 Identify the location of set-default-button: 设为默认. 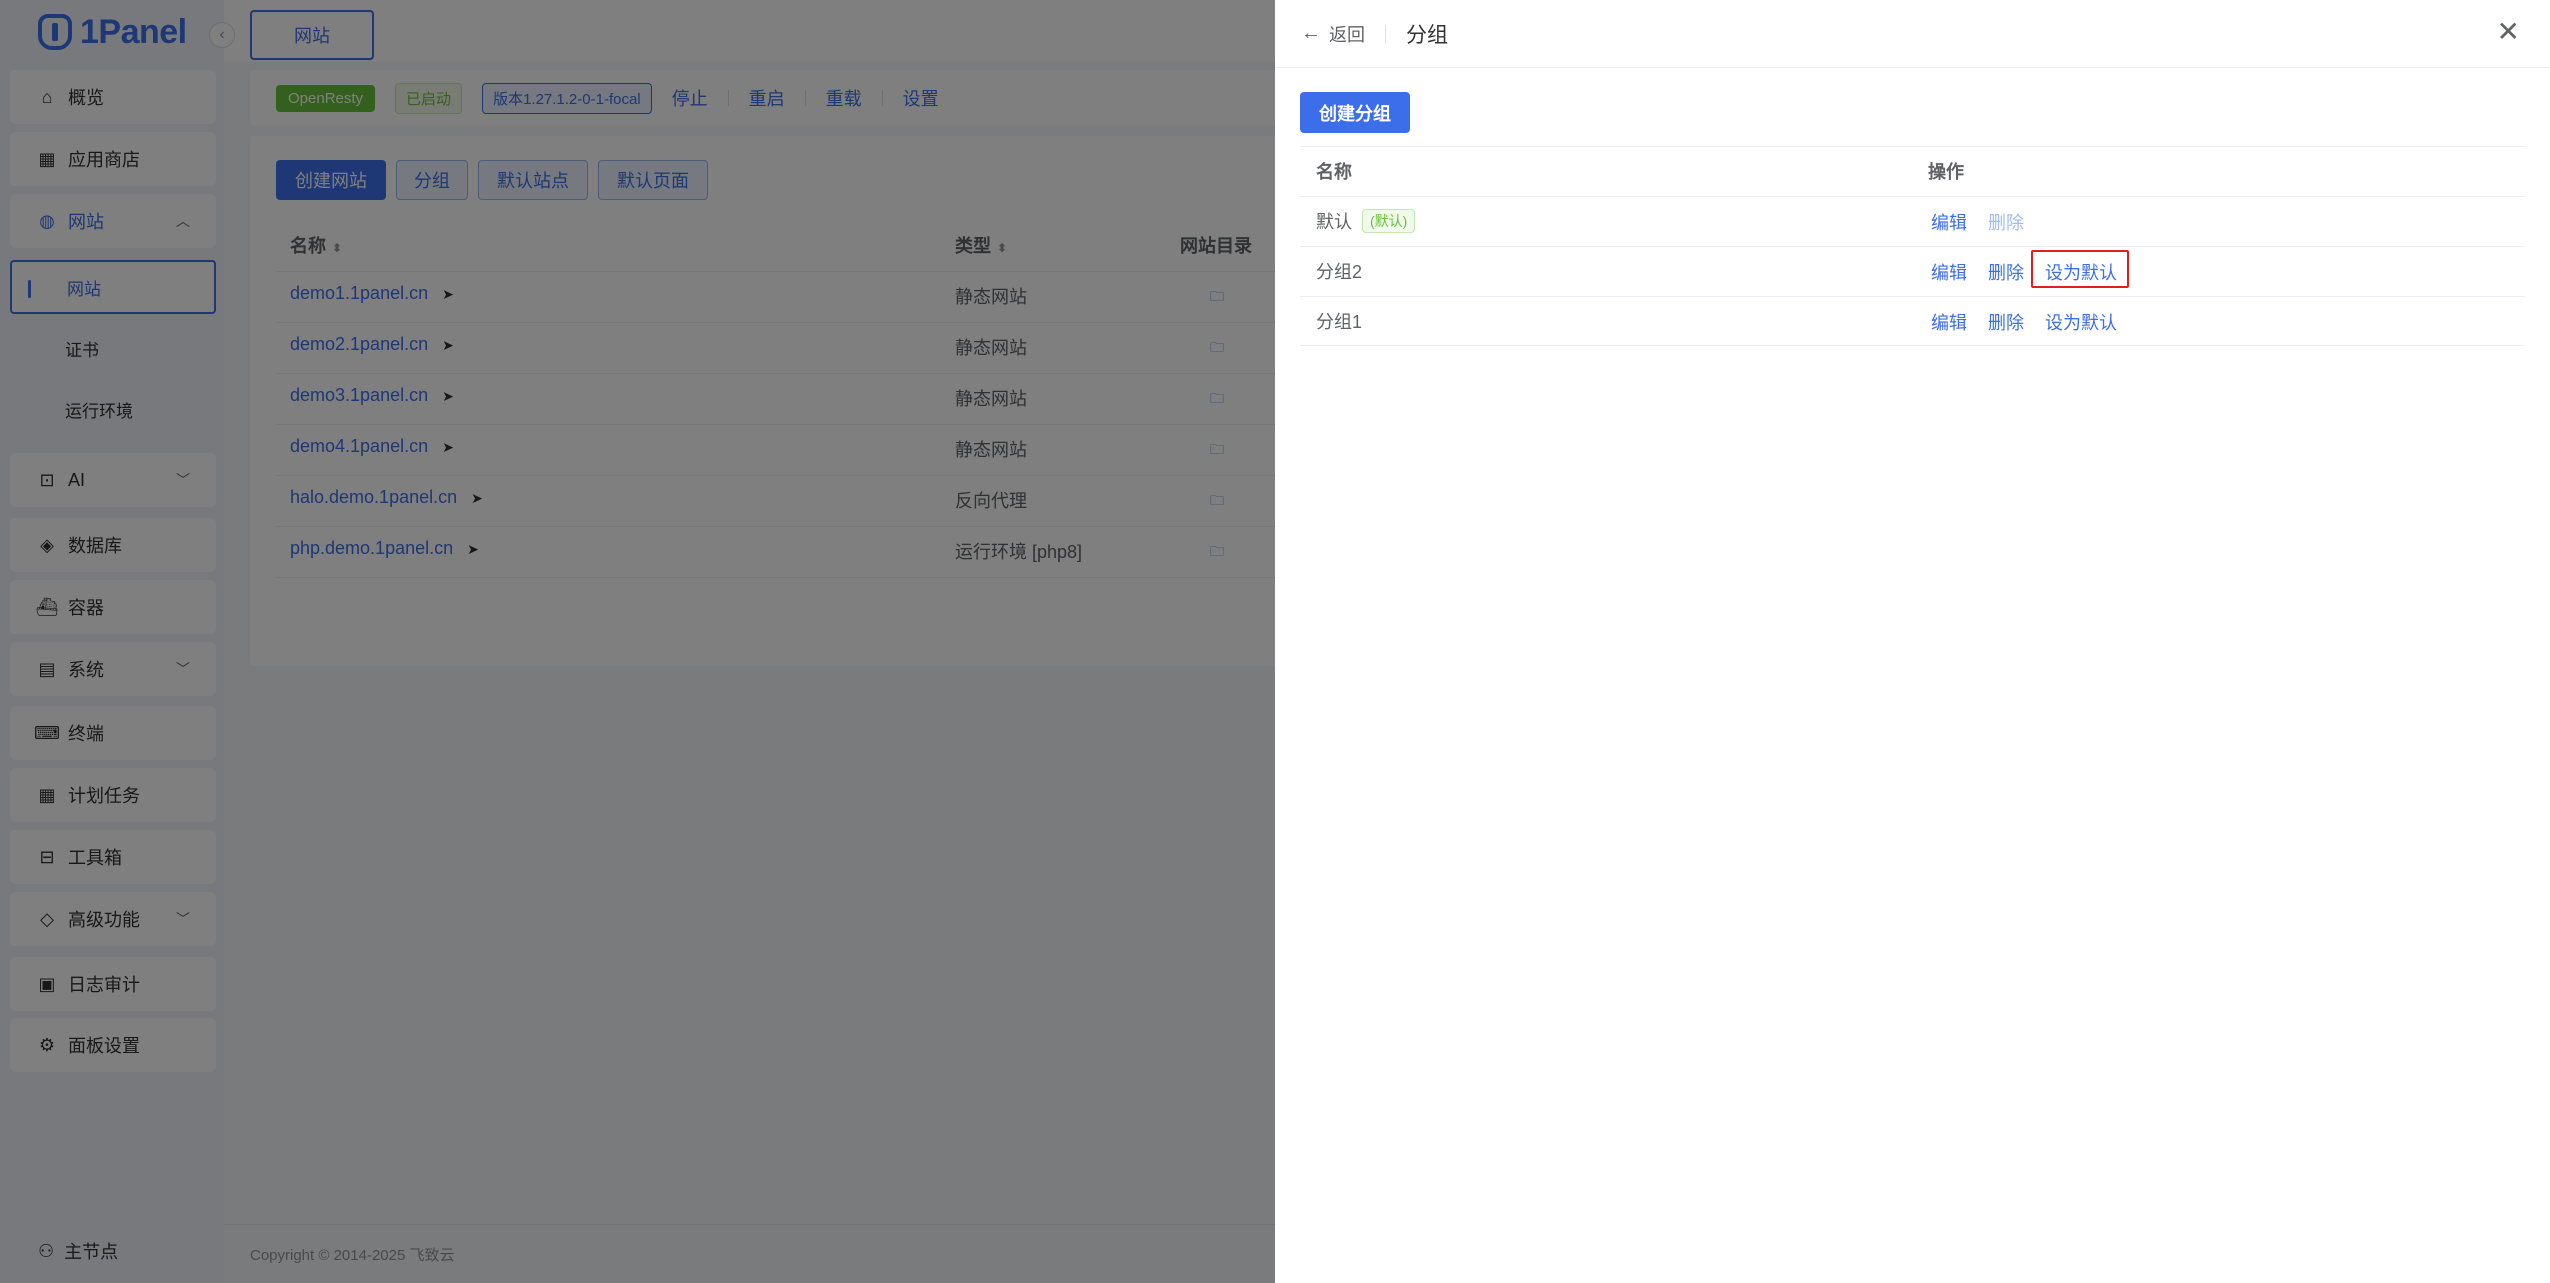
(2081, 322).